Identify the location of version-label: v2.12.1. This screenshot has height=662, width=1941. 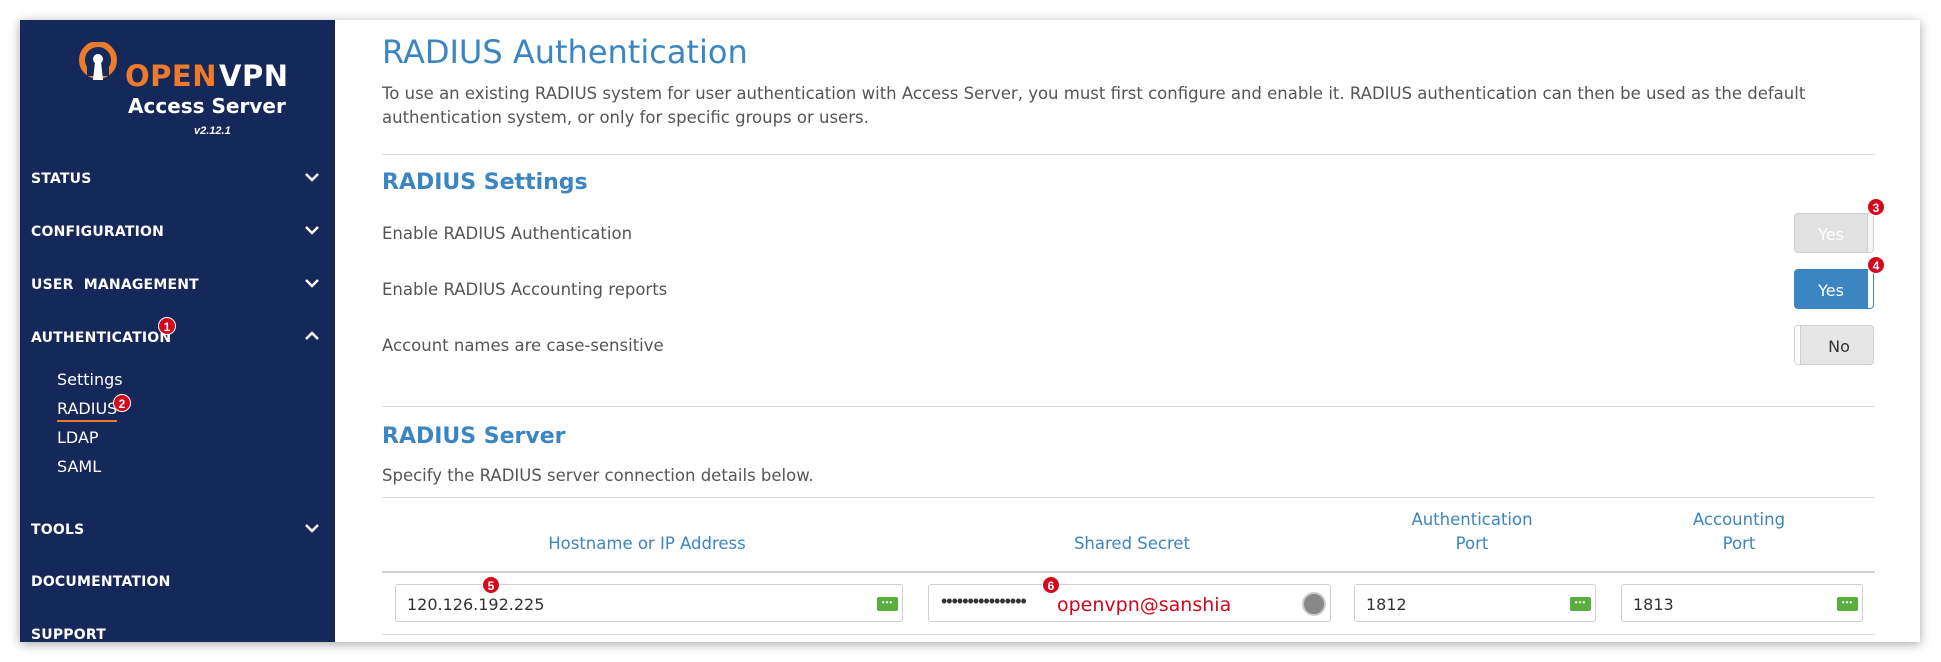
(212, 131).